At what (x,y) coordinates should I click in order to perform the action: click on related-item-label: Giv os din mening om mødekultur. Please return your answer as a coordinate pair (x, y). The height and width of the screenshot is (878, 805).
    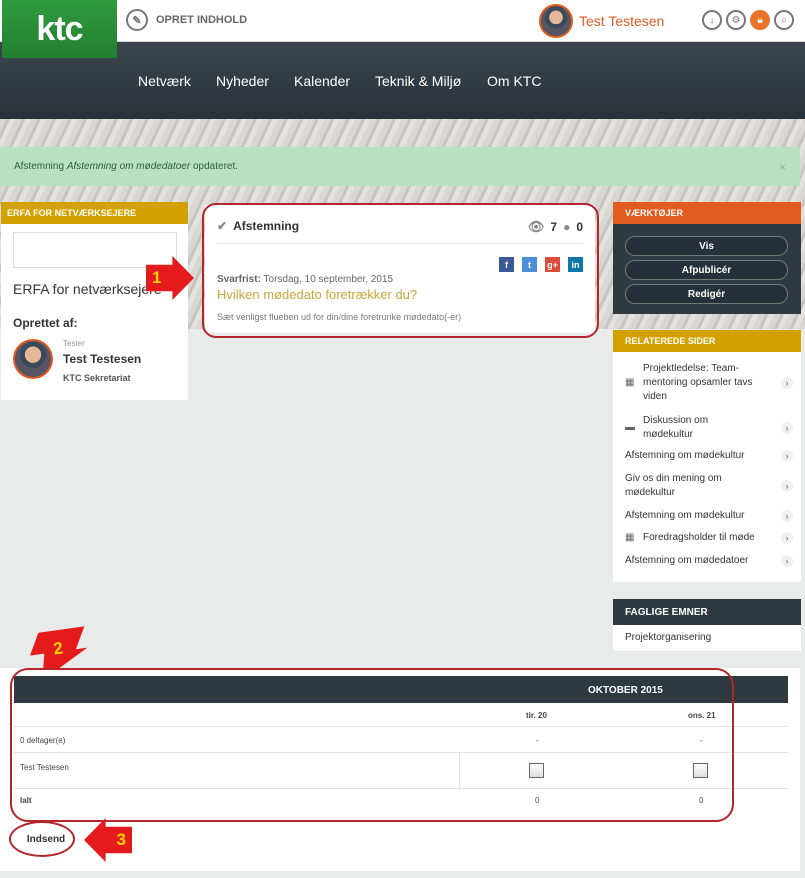
    Looking at the image, I should click on (673, 485).